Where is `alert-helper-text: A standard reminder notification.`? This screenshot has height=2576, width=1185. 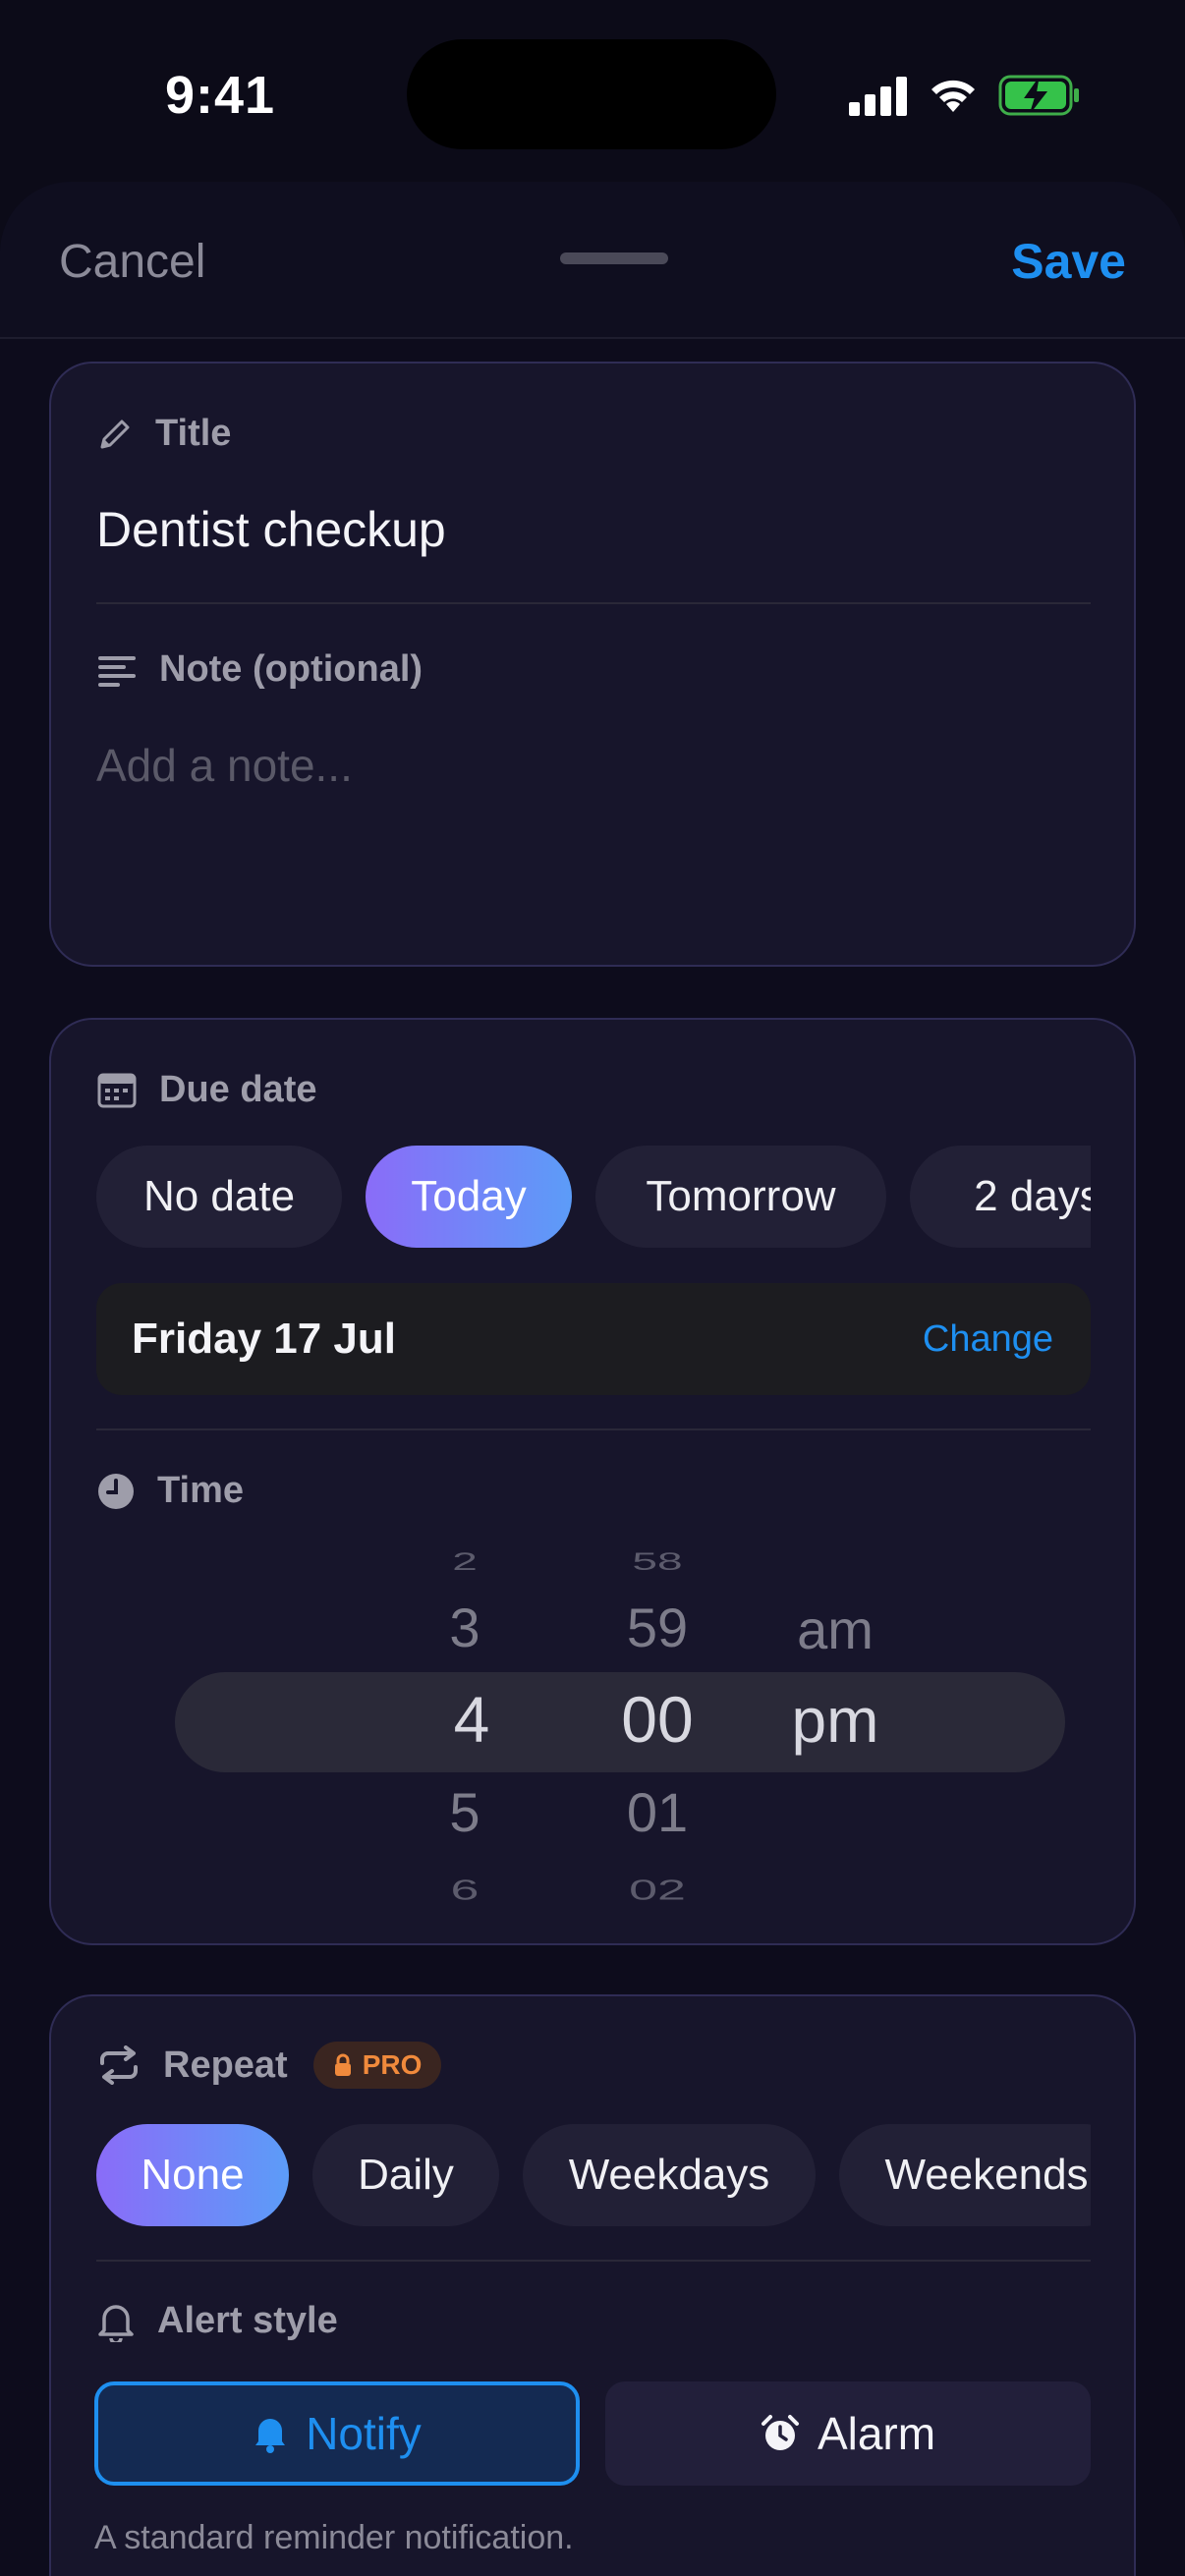
alert-helper-text: A standard reminder notification. is located at coordinates (334, 2537).